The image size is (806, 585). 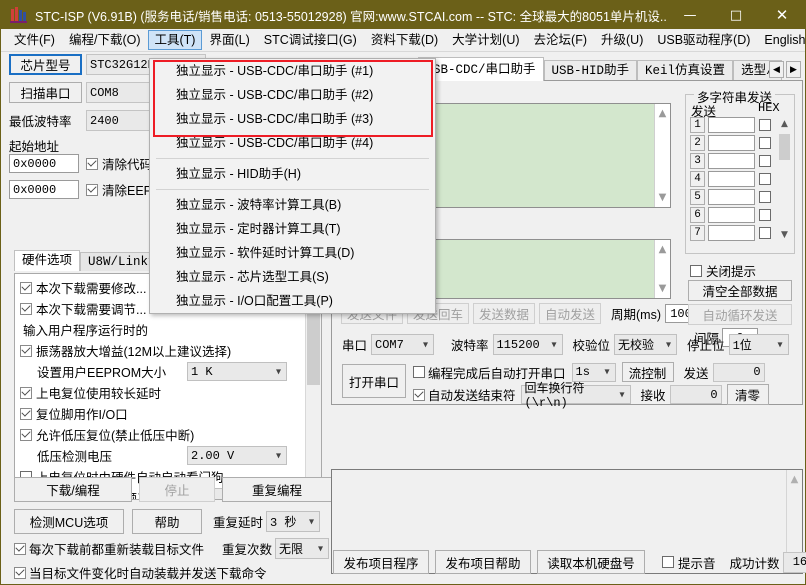 What do you see at coordinates (45, 64) in the screenshot?
I see `chip-model-button: 芯片型号` at bounding box center [45, 64].